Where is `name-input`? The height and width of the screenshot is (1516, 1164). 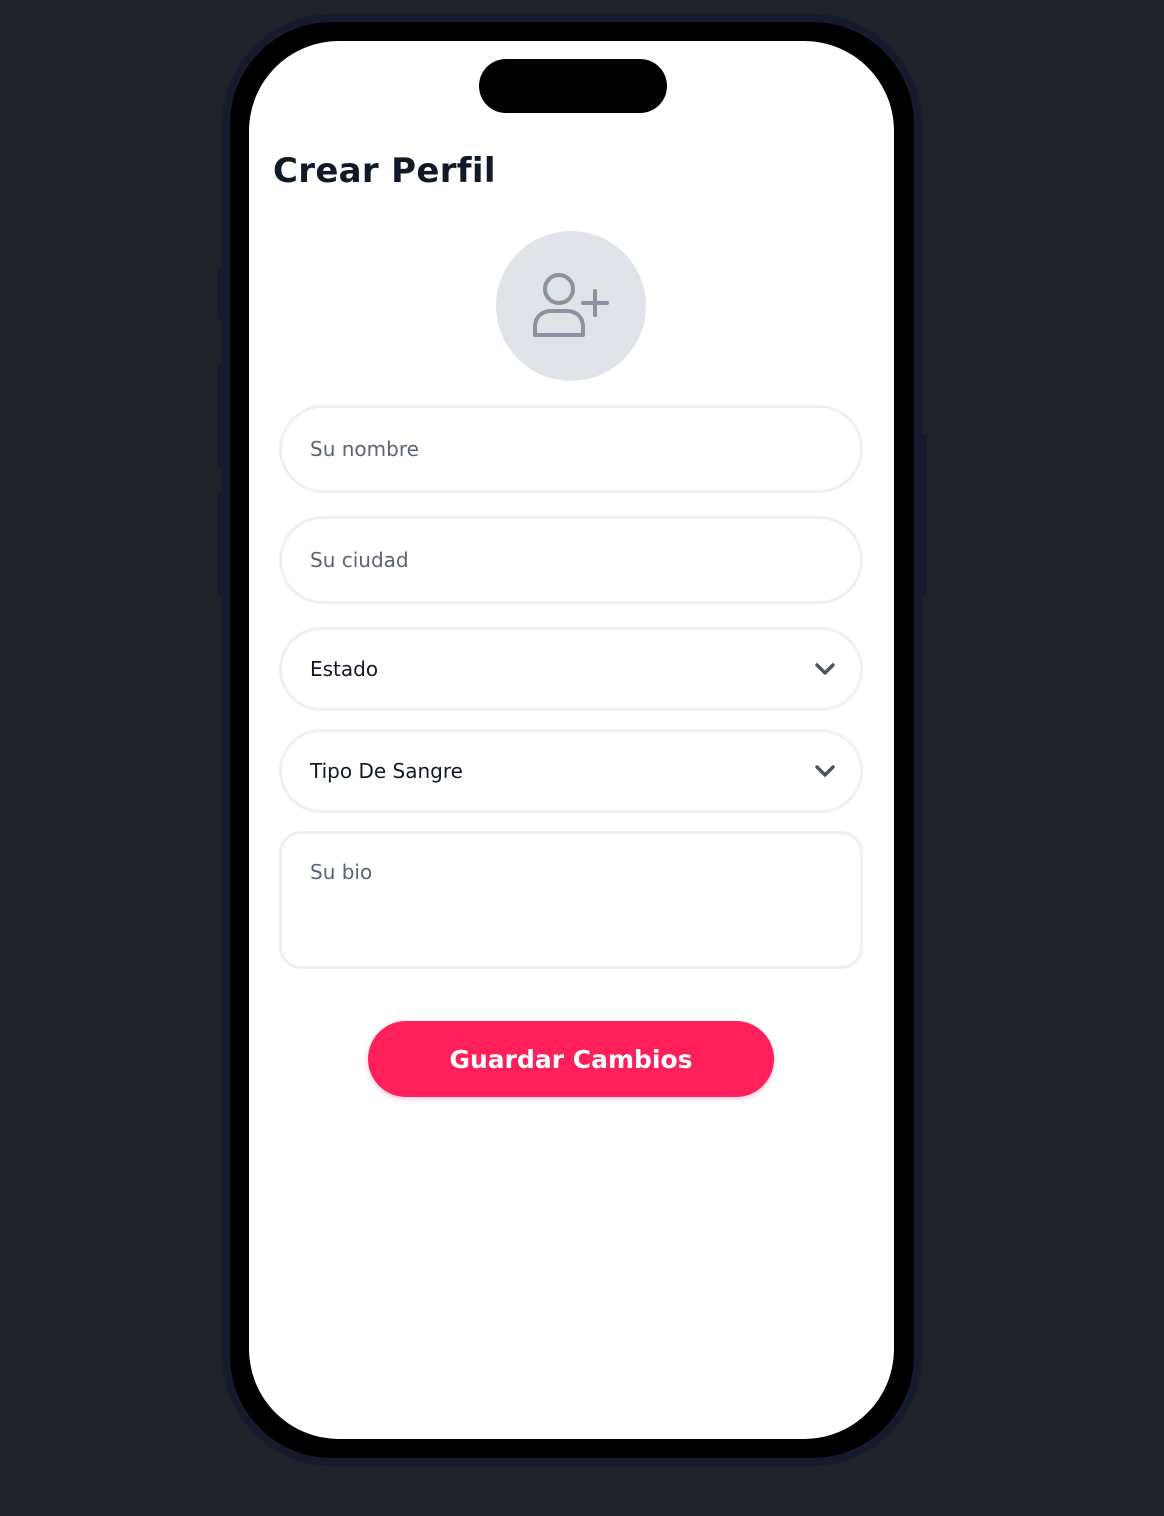 name-input is located at coordinates (573, 449).